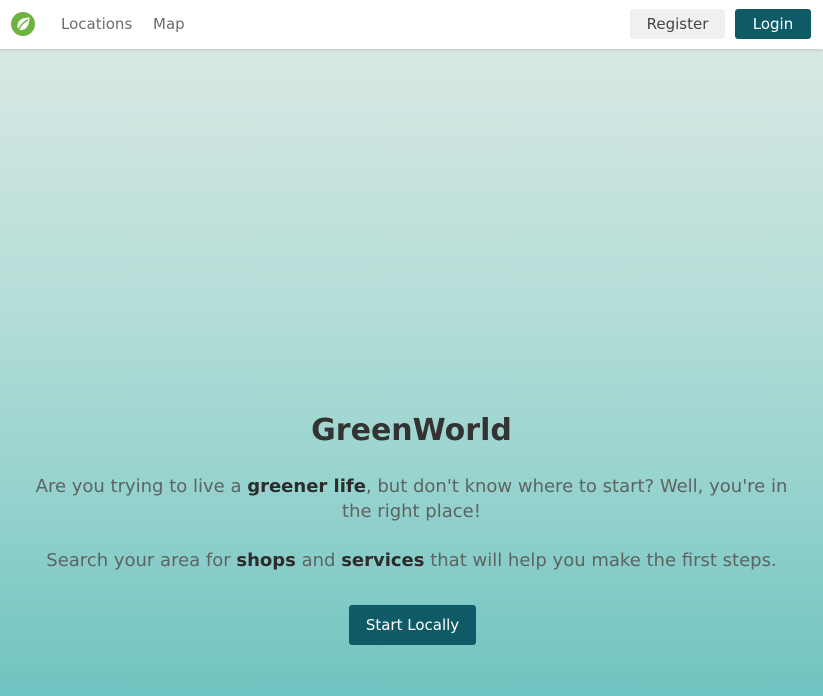 This screenshot has height=696, width=823. Describe the element at coordinates (412, 625) in the screenshot. I see `start-locally-button: Start Locally` at that location.